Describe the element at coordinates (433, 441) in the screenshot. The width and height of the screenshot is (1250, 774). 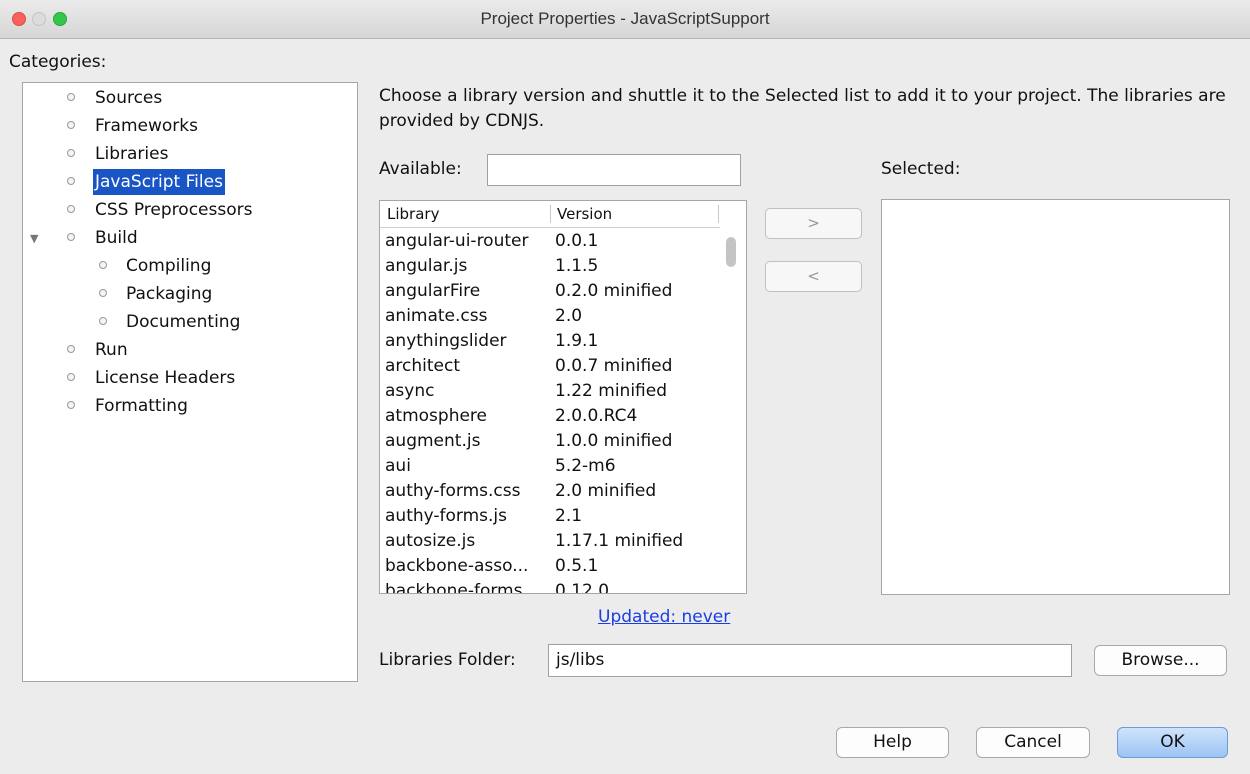
I see `library-name: augment.js` at that location.